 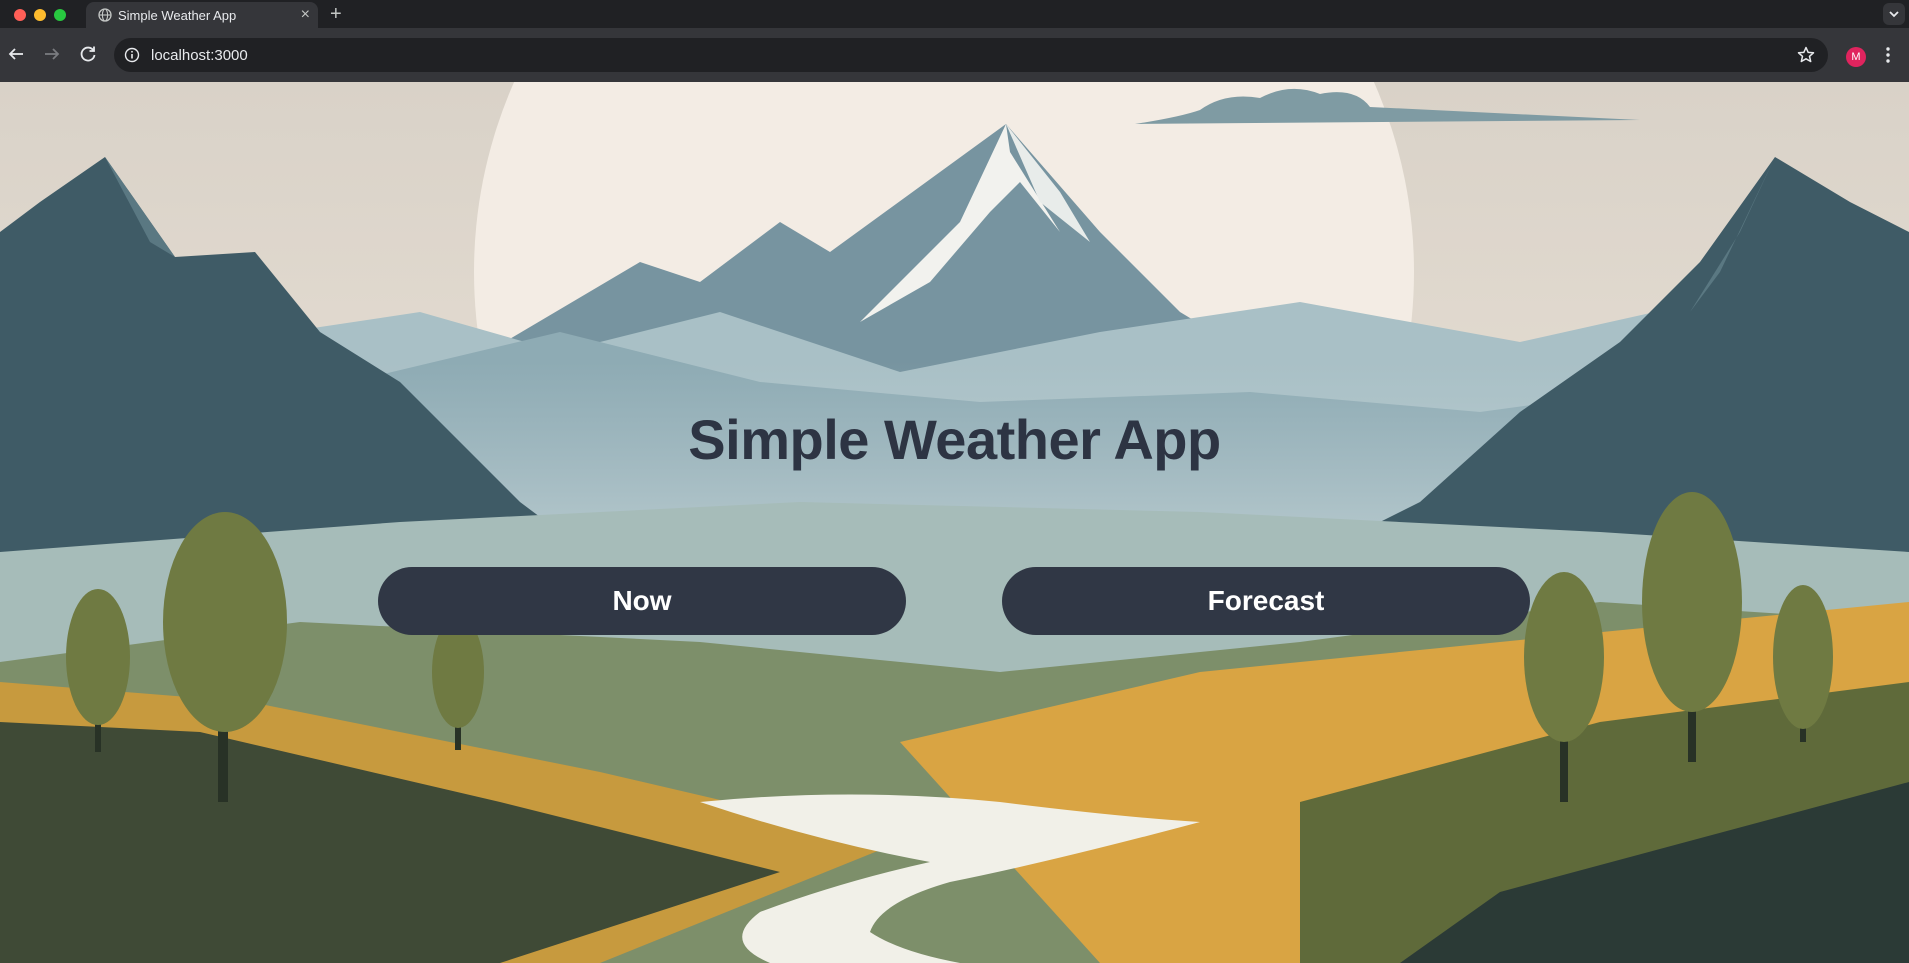 I want to click on back-arrow-icon, so click(x=16, y=54).